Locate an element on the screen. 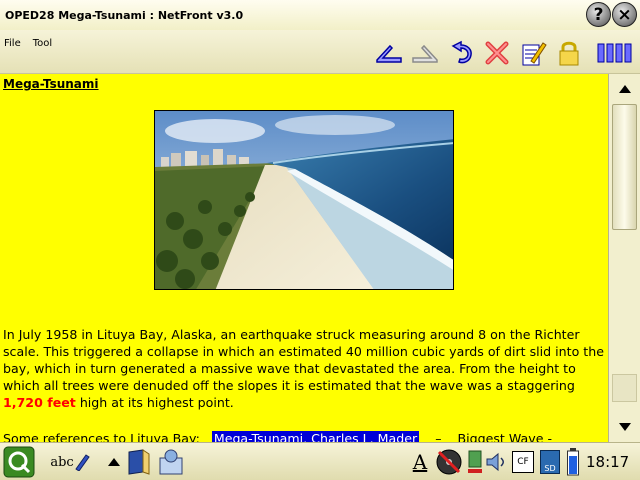 This screenshot has width=640, height=480. edit-page-icon is located at coordinates (534, 54).